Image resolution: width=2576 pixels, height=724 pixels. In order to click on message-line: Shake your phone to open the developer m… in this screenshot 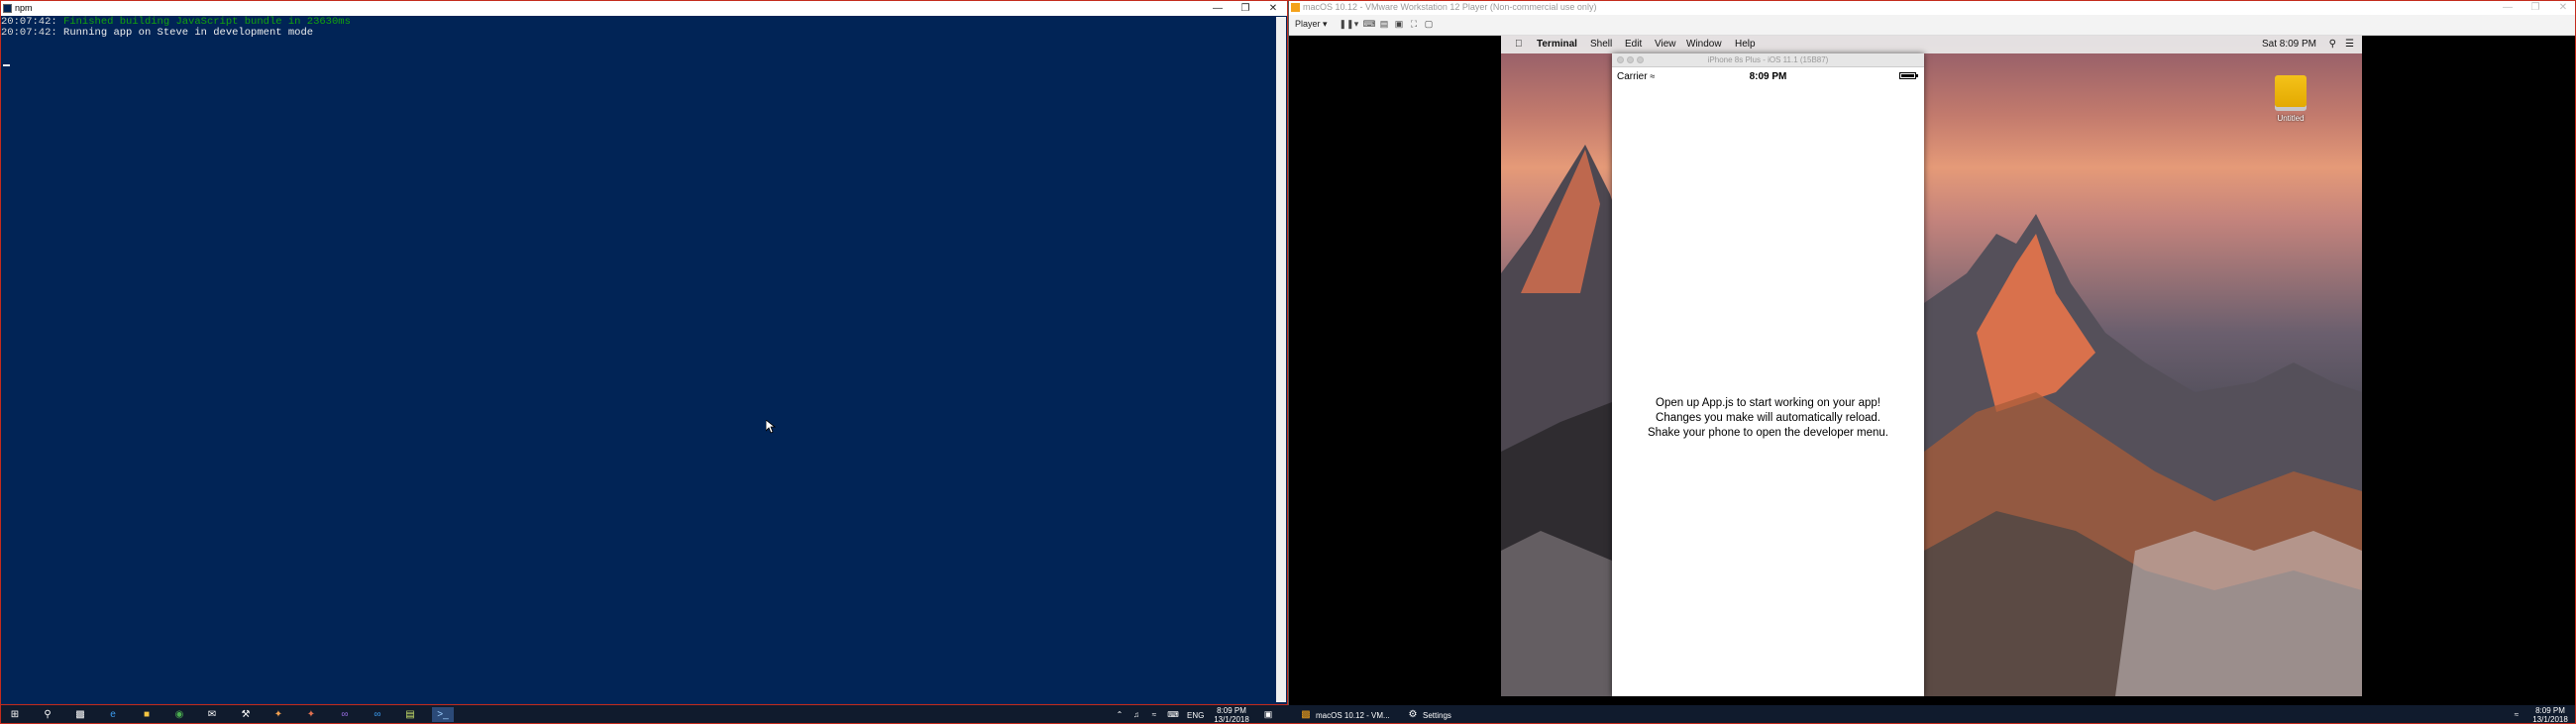, I will do `click(1768, 433)`.